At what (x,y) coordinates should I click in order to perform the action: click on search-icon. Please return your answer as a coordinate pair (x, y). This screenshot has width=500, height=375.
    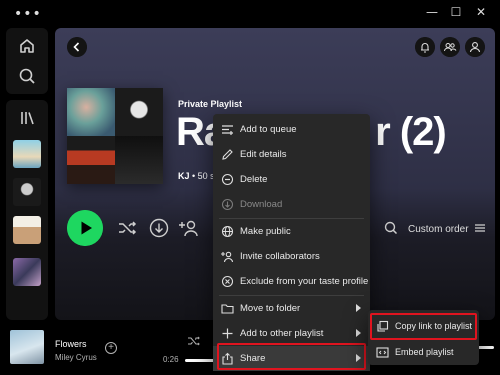
    Looking at the image, I should click on (27, 76).